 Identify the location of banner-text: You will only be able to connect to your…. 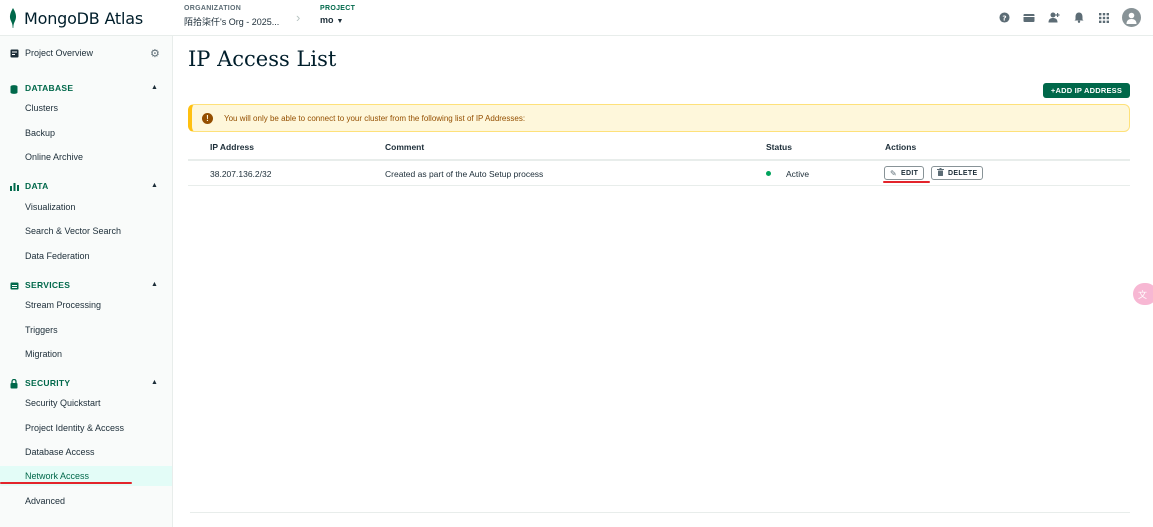
(375, 118).